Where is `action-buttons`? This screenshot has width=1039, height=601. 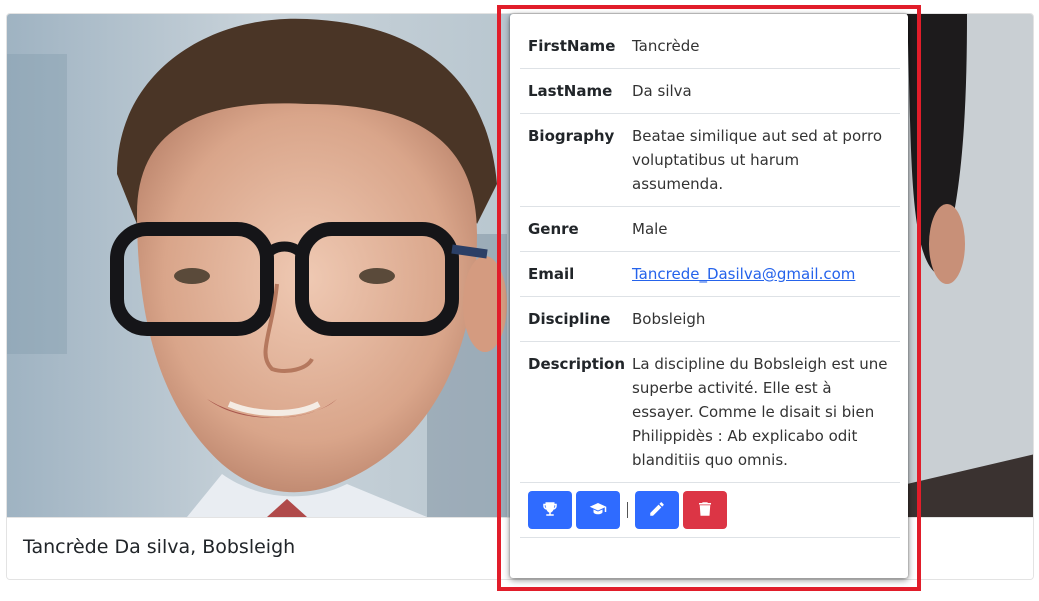 action-buttons is located at coordinates (710, 510).